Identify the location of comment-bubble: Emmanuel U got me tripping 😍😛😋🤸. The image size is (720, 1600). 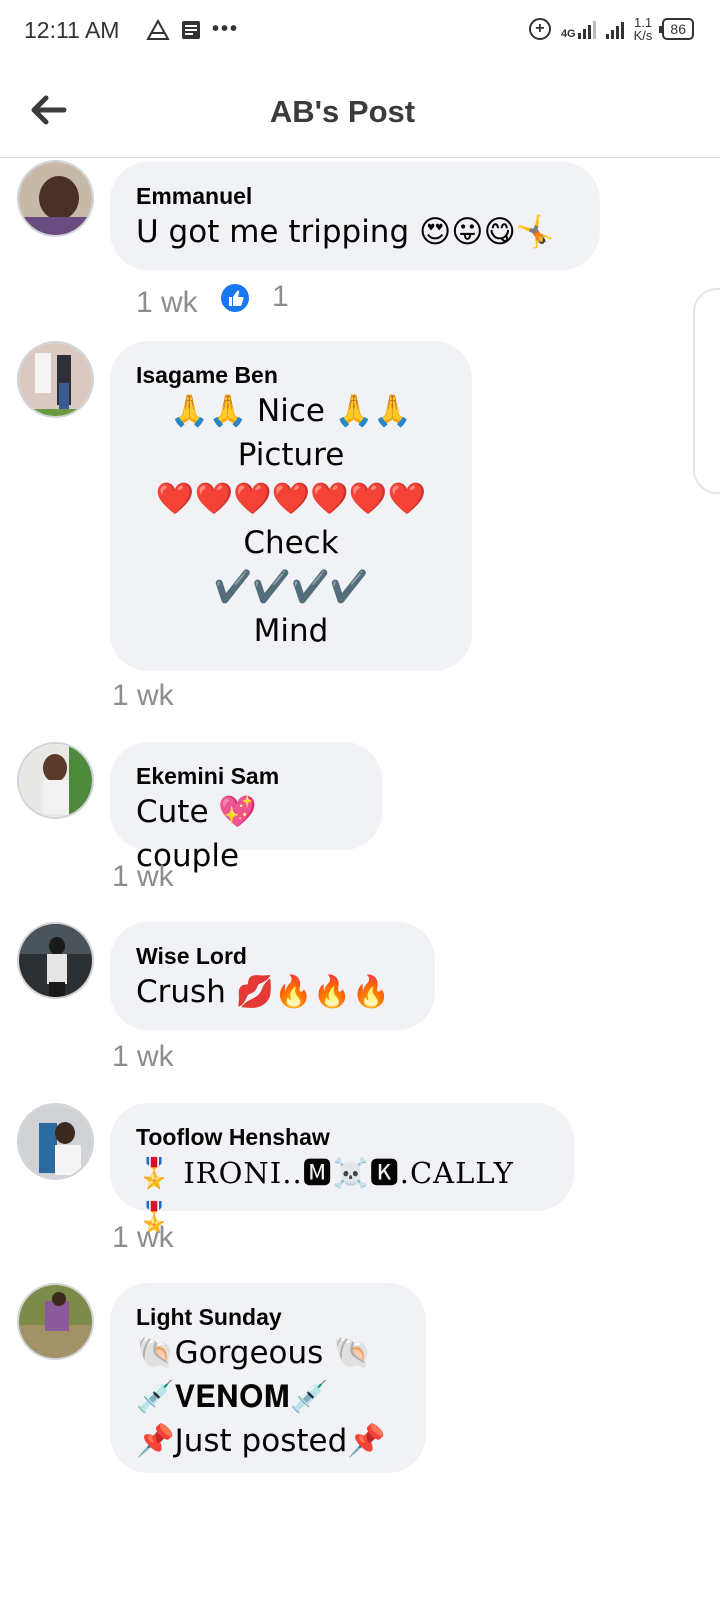
(355, 216).